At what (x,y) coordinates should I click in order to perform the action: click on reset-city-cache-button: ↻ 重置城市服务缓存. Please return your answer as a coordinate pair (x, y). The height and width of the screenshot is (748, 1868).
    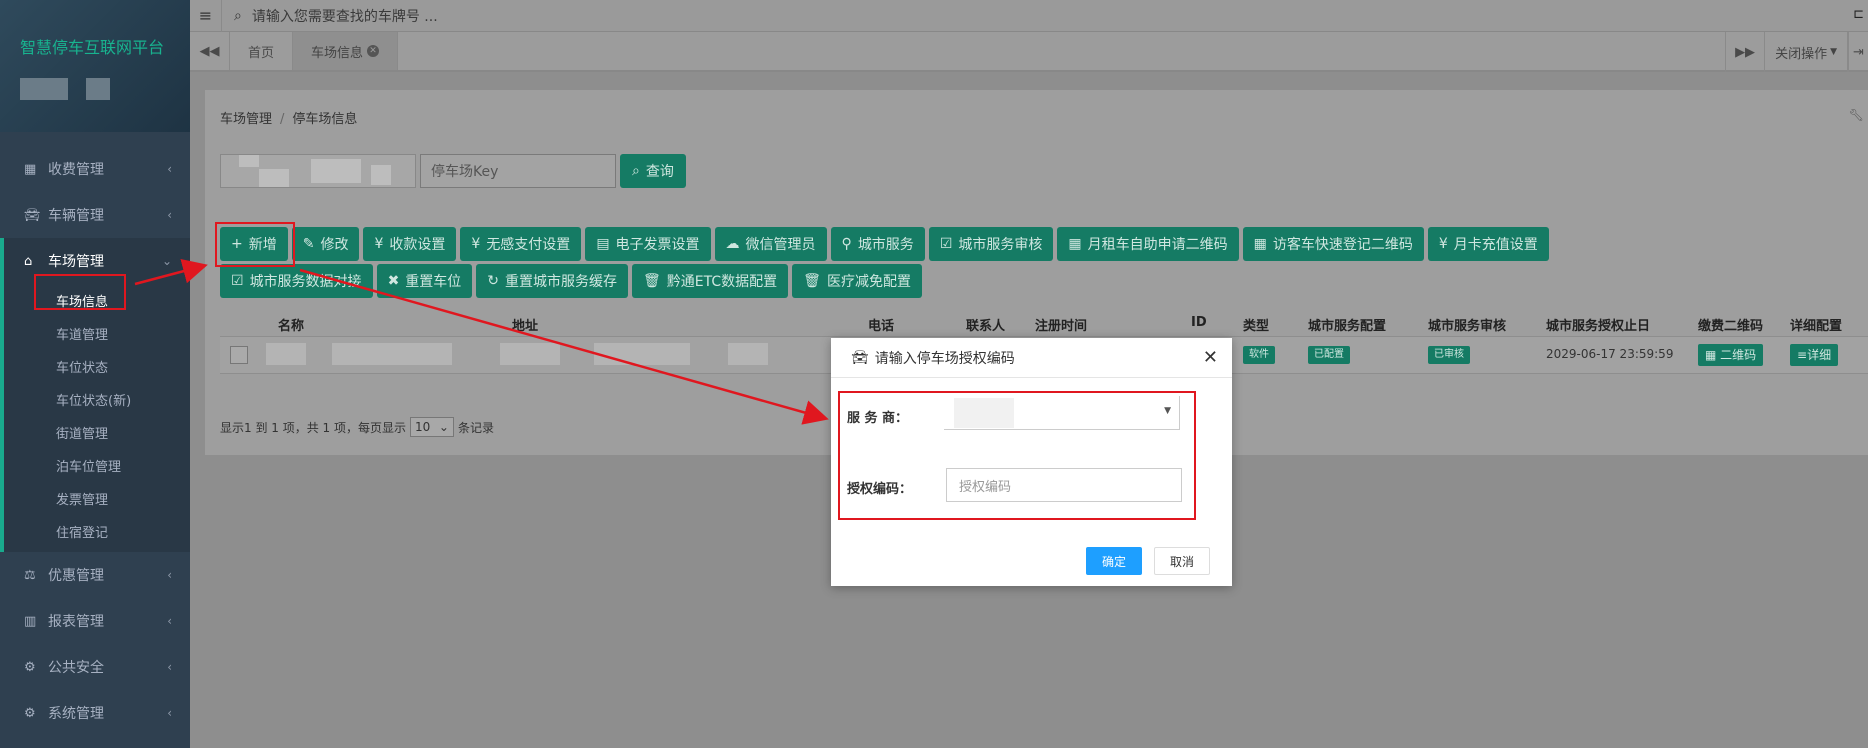
    Looking at the image, I should click on (552, 281).